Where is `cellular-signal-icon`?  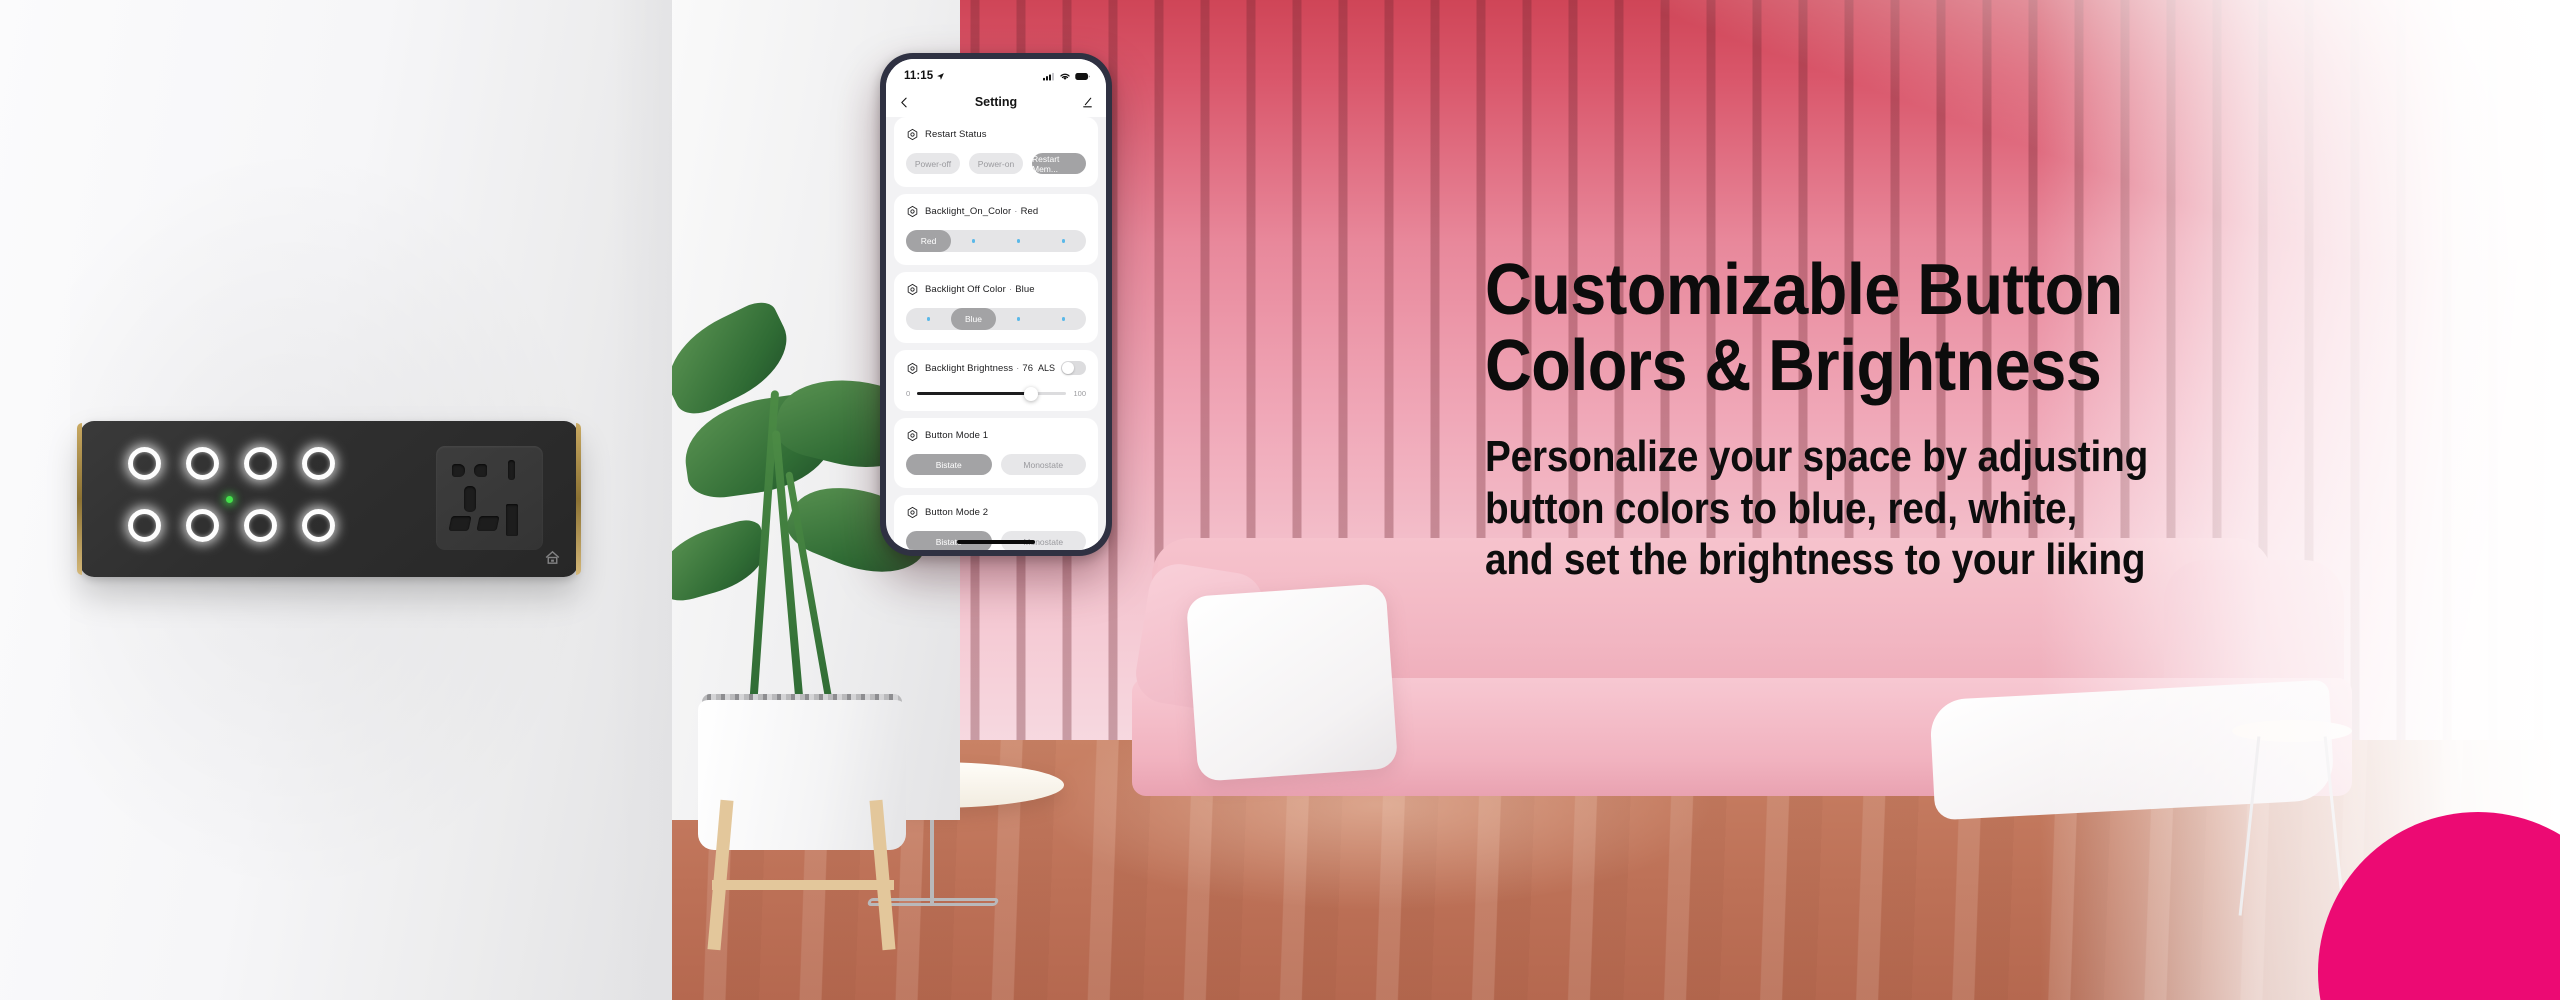
cellular-signal-icon is located at coordinates (1048, 76).